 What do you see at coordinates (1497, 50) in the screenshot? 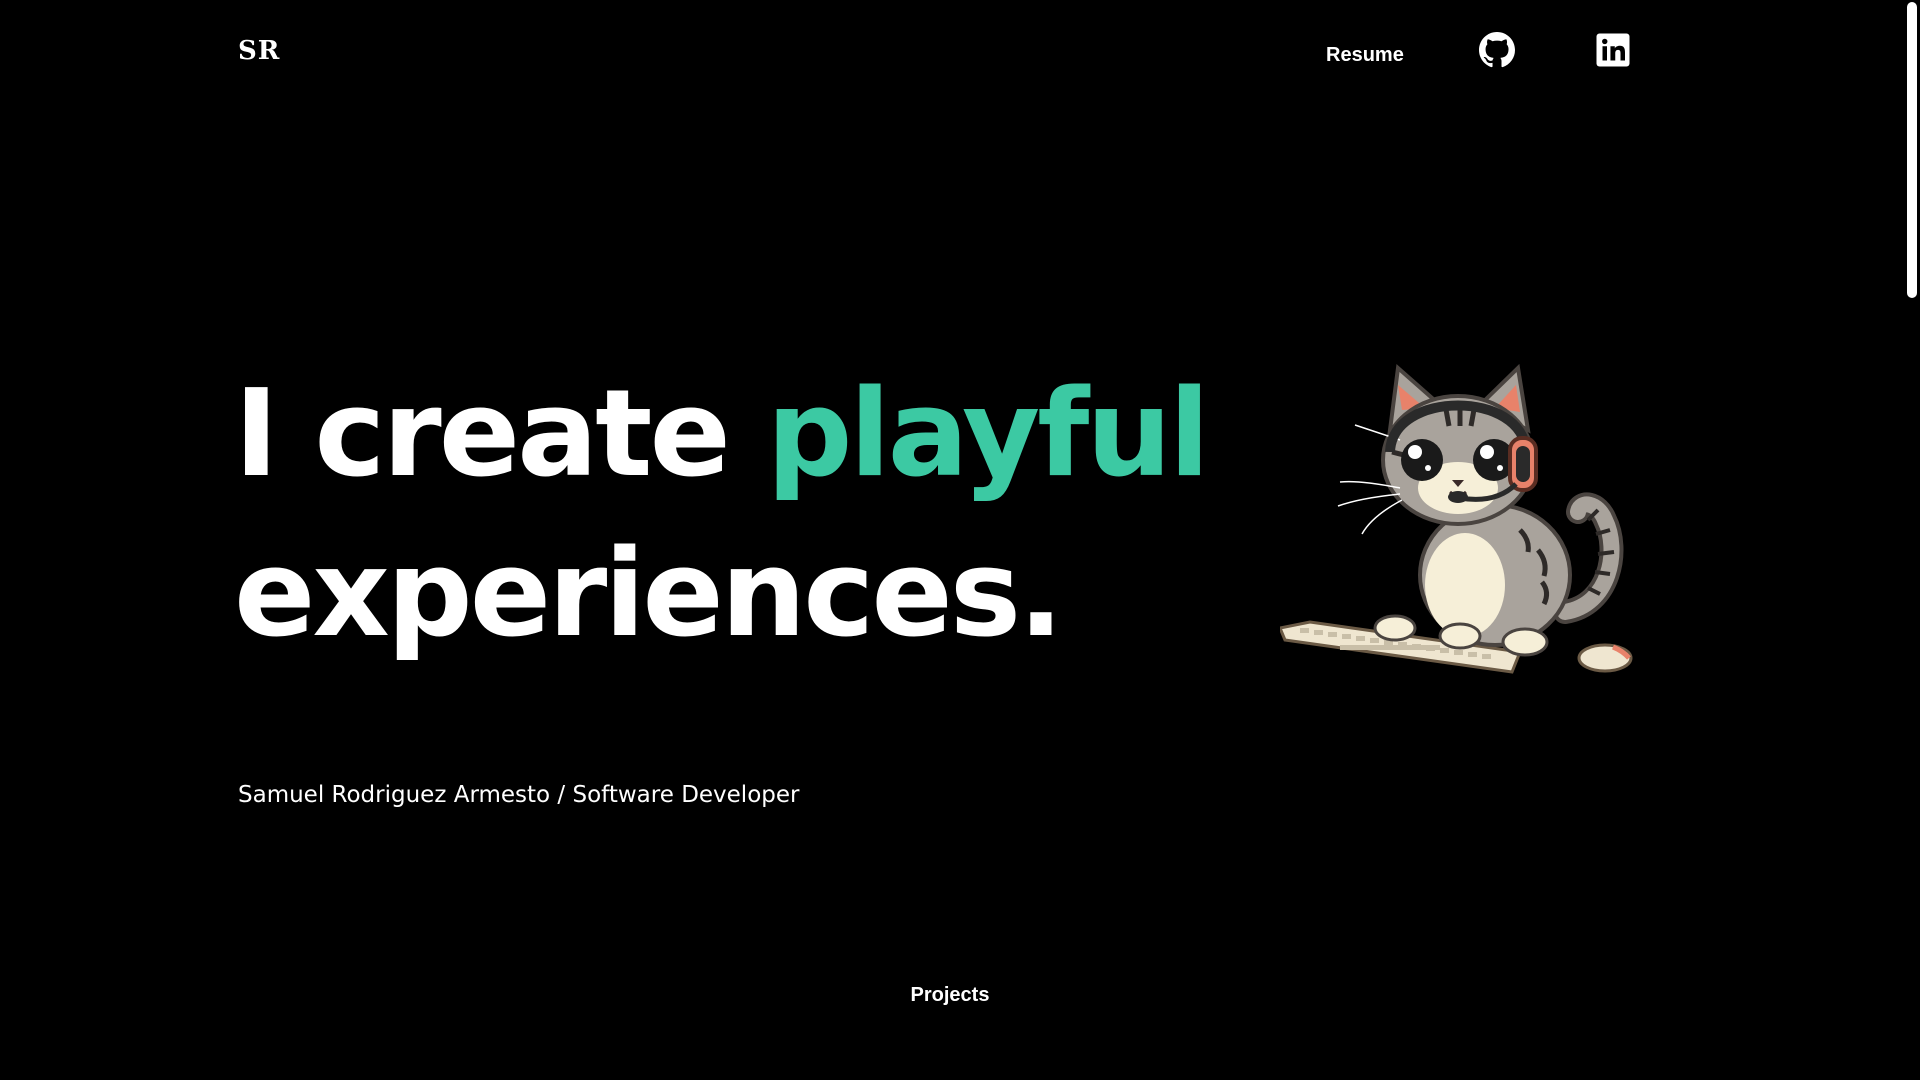
I see `github-icon` at bounding box center [1497, 50].